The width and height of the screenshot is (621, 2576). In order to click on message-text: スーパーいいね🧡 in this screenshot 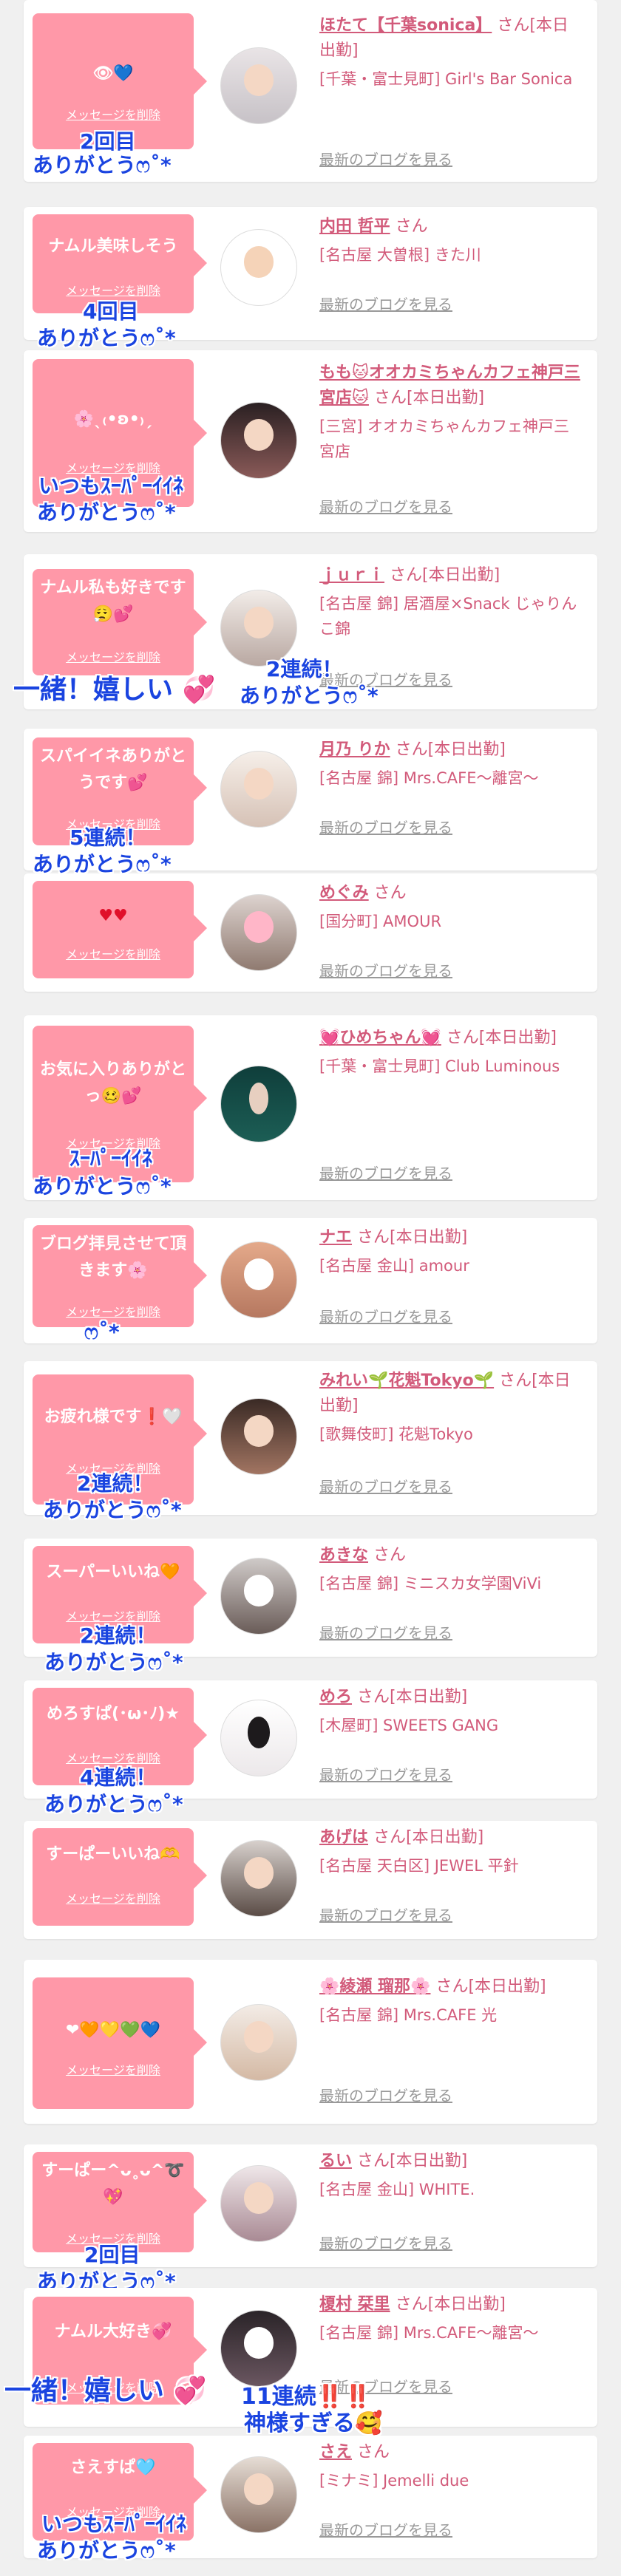, I will do `click(113, 1572)`.